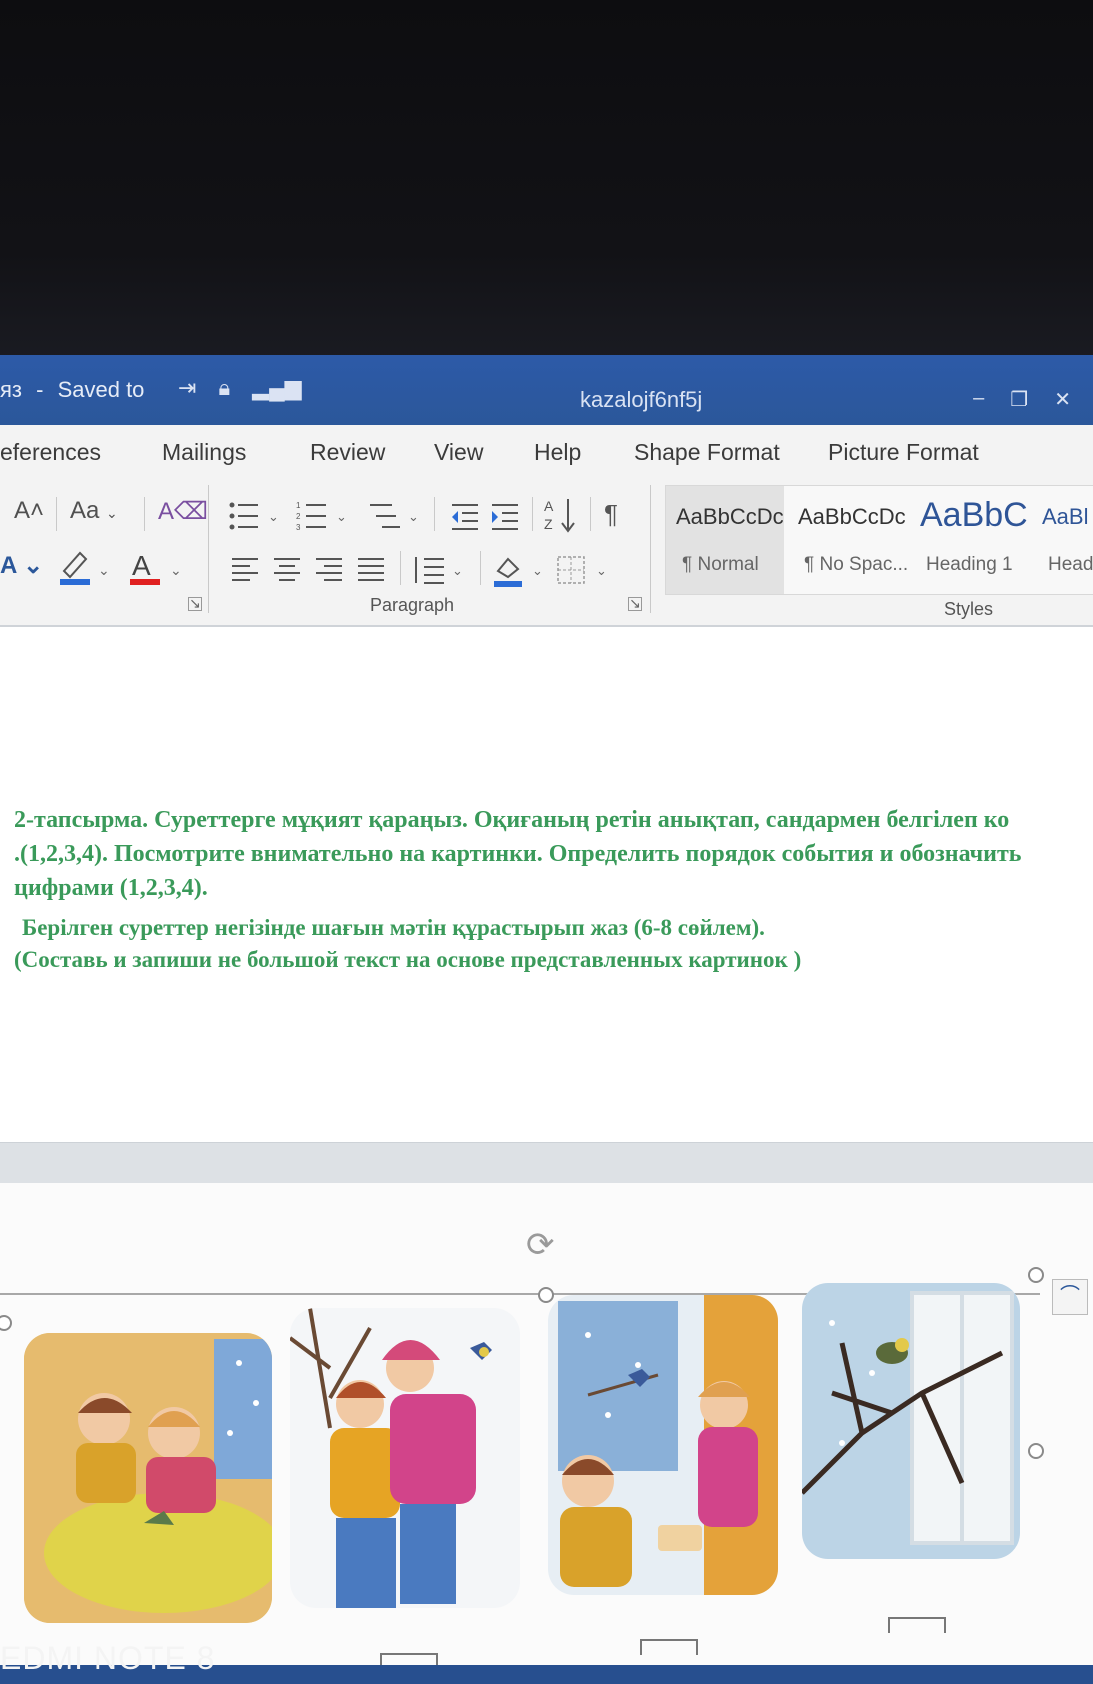 The height and width of the screenshot is (1684, 1093). I want to click on svg-text: 2, so click(298, 516).